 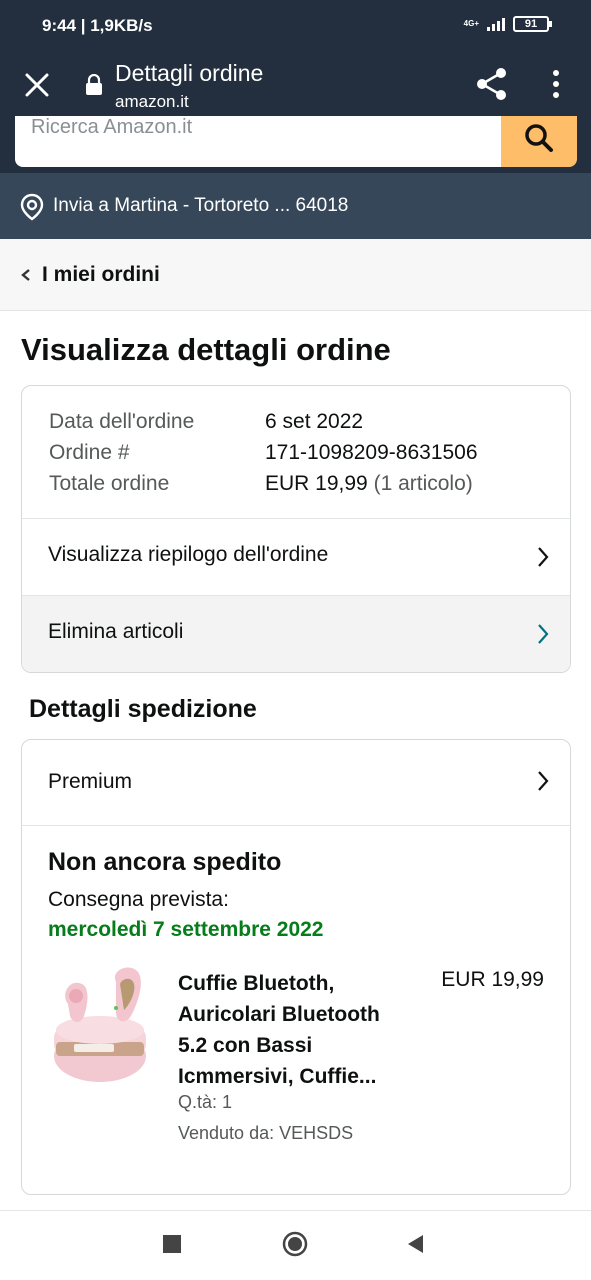 I want to click on order-number-row: Ordine # 171-1098209-8631506, so click(x=263, y=452).